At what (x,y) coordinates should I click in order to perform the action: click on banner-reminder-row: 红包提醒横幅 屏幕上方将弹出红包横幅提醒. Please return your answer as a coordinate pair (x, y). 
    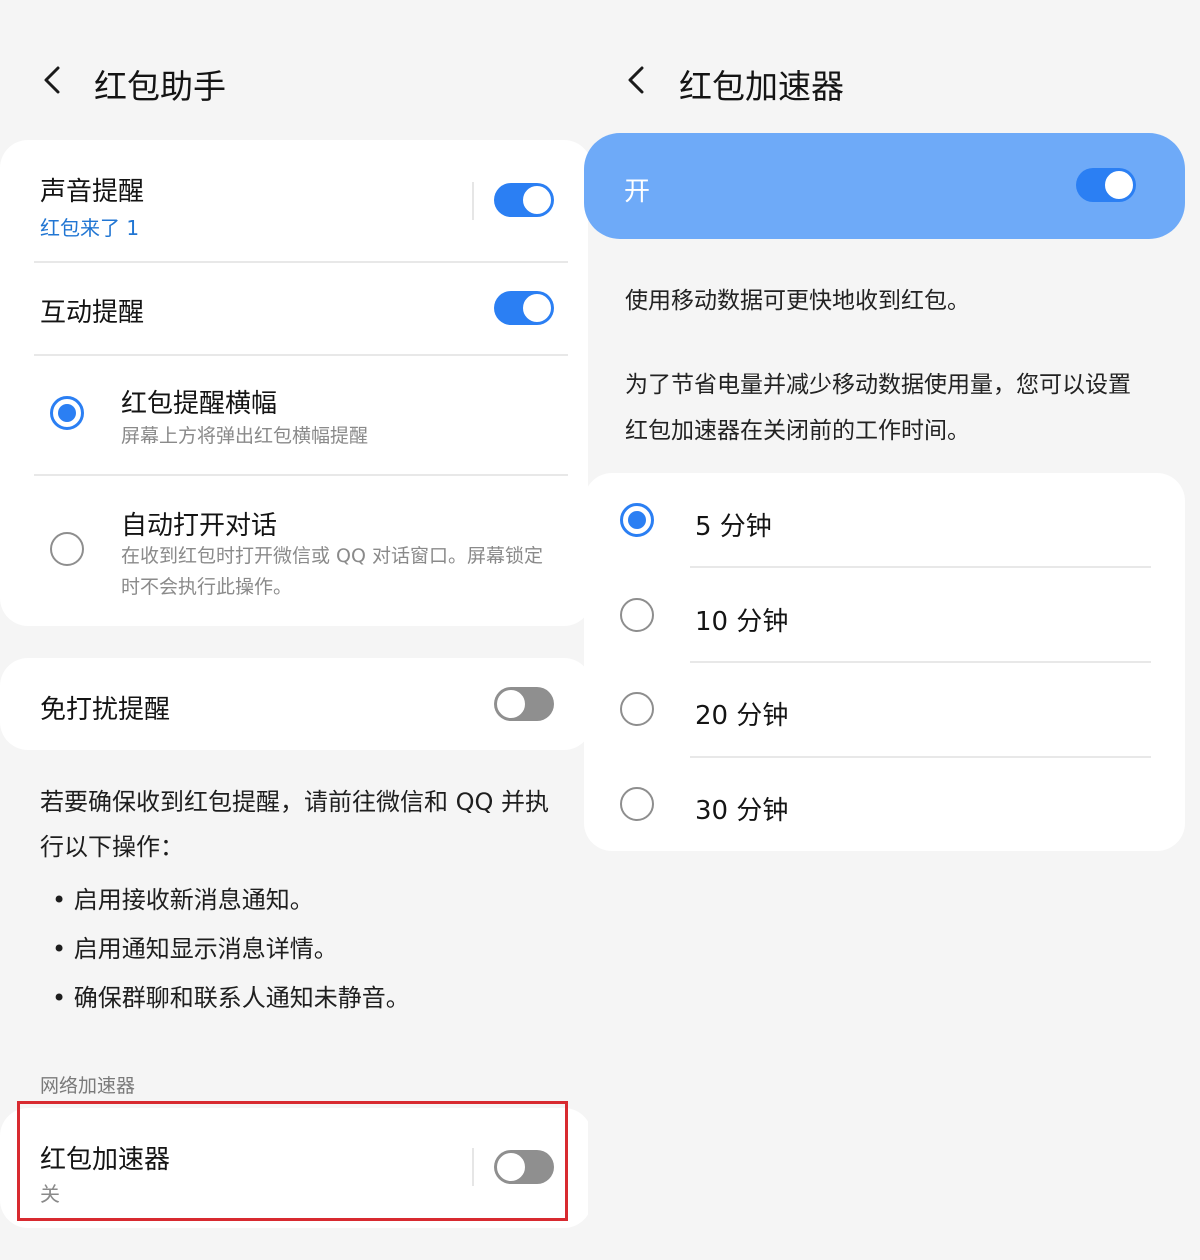
    Looking at the image, I should click on (296, 415).